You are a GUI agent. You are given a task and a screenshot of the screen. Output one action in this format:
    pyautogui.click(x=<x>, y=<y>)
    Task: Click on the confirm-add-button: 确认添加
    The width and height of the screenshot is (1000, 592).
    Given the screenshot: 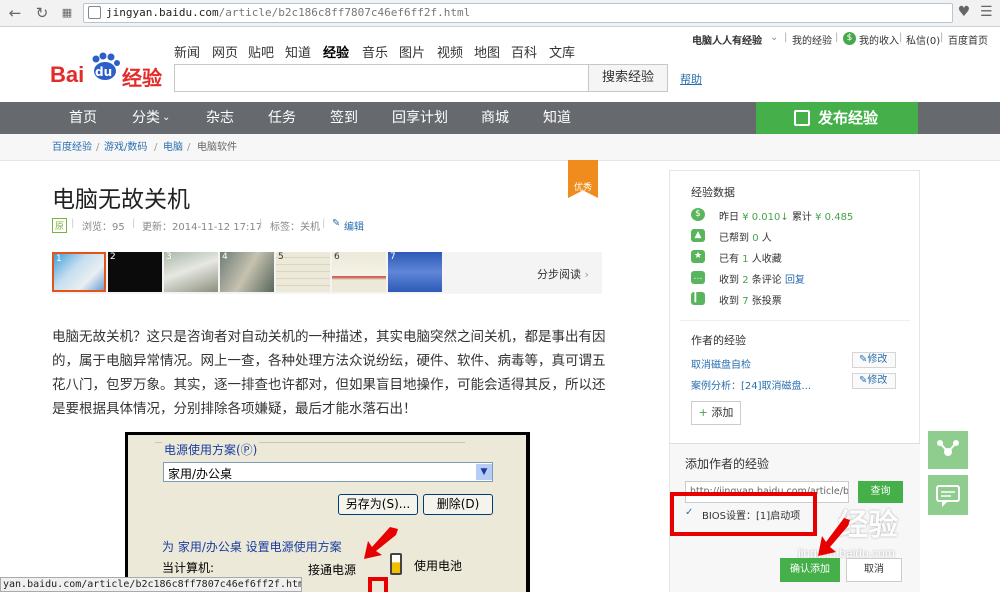 What is the action you would take?
    pyautogui.click(x=810, y=570)
    